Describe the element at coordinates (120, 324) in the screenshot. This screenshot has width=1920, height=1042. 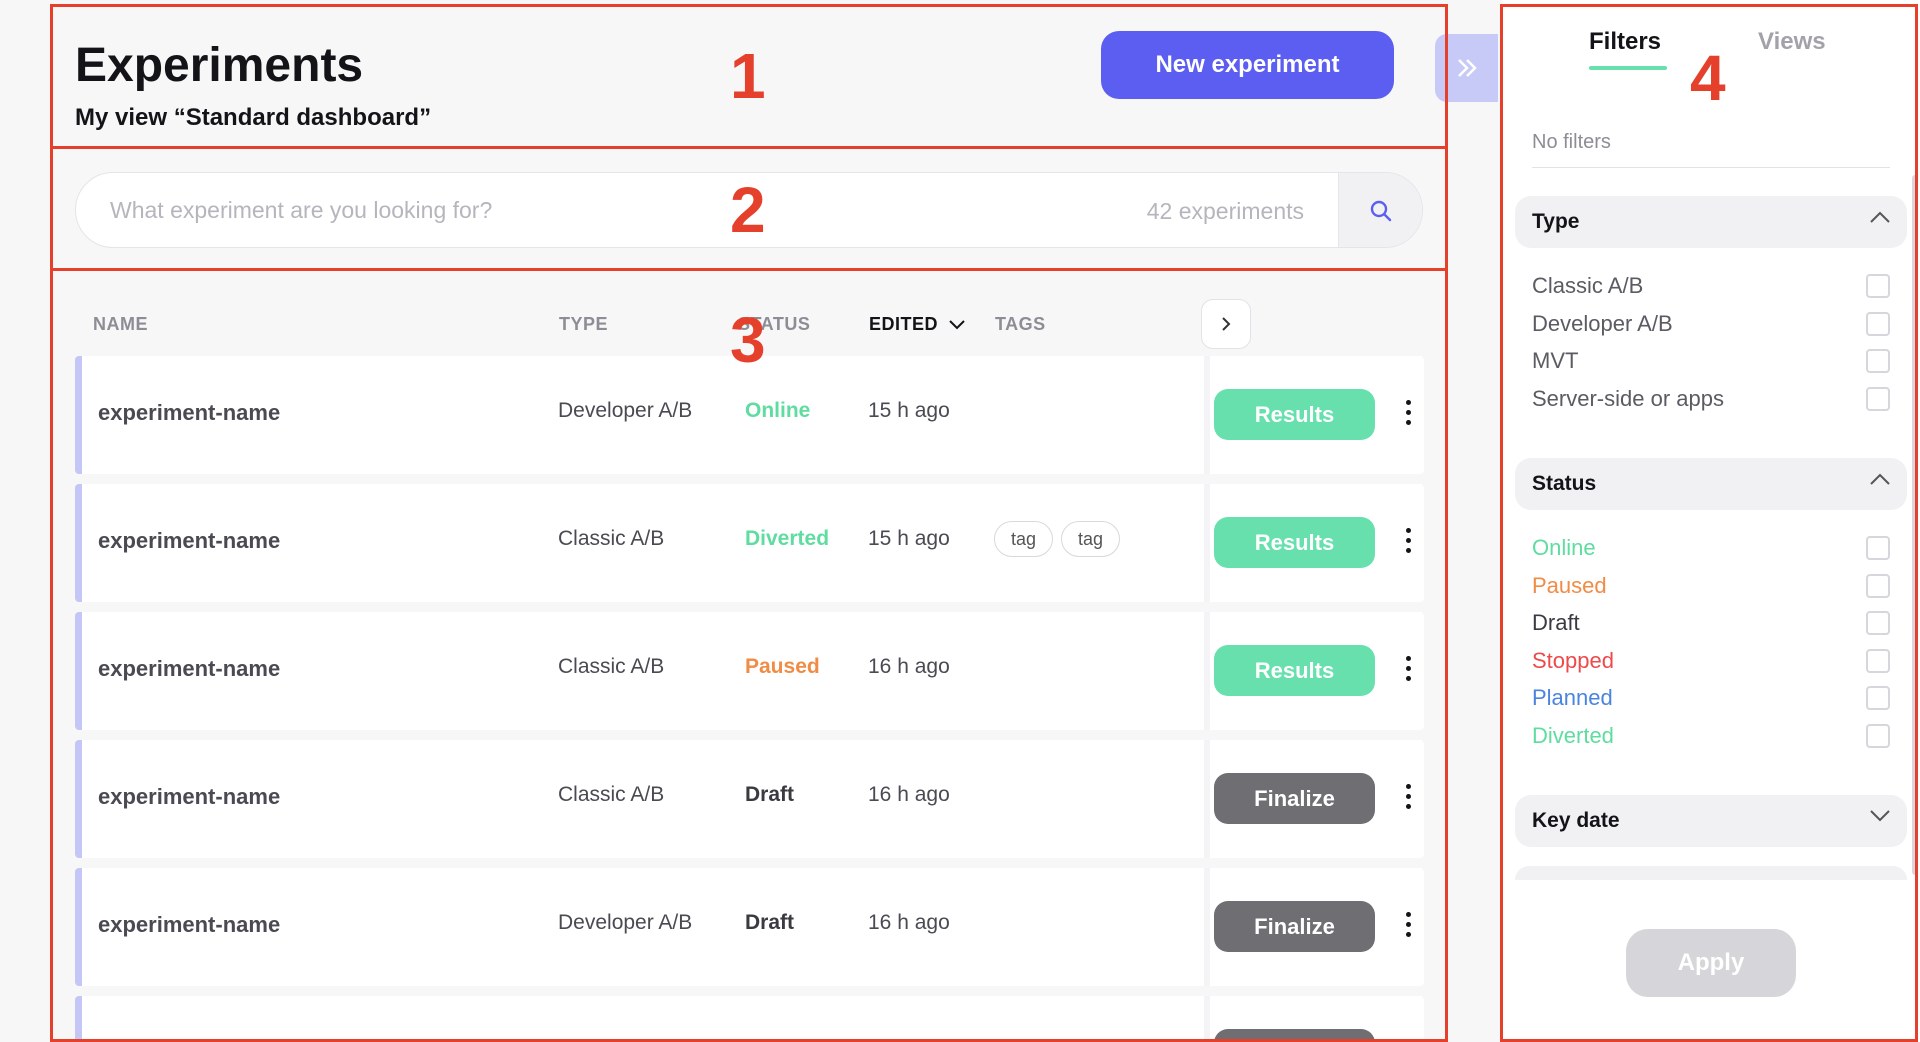
I see `column-header-name: NAME` at that location.